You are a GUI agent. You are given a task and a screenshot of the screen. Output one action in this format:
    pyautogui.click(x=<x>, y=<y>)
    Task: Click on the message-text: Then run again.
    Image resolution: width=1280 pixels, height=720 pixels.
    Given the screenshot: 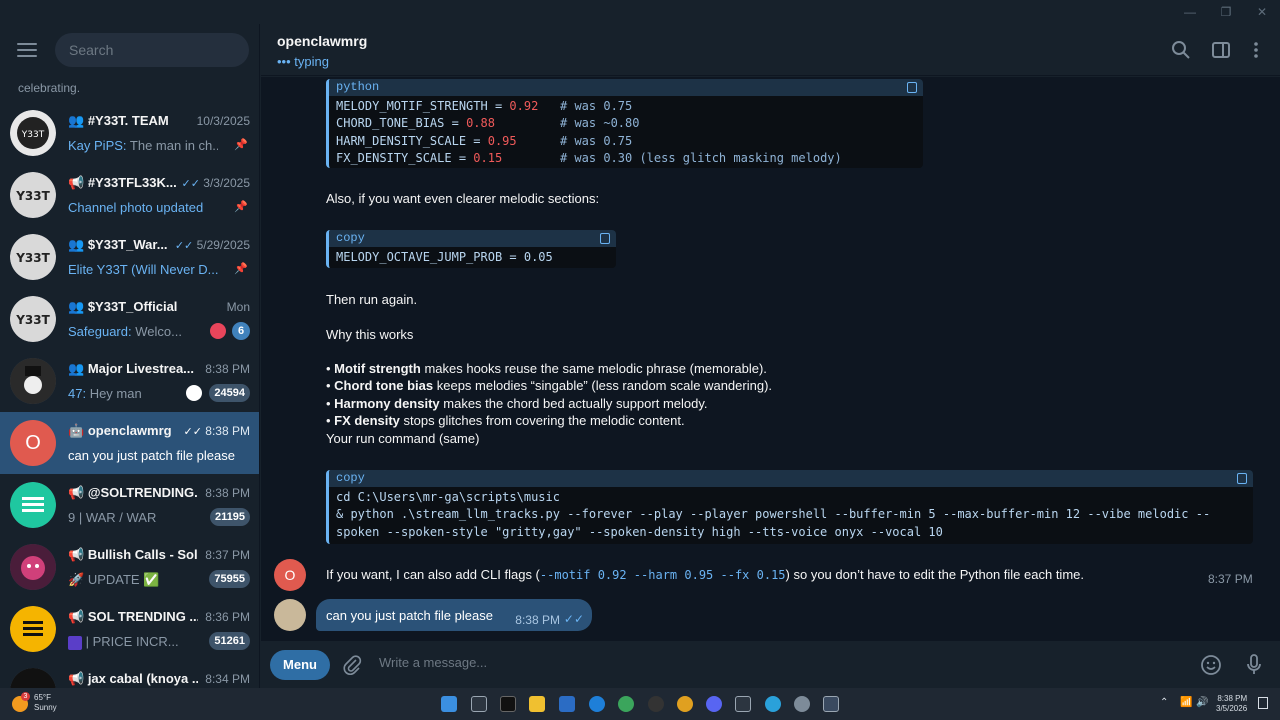 What is the action you would take?
    pyautogui.click(x=372, y=299)
    